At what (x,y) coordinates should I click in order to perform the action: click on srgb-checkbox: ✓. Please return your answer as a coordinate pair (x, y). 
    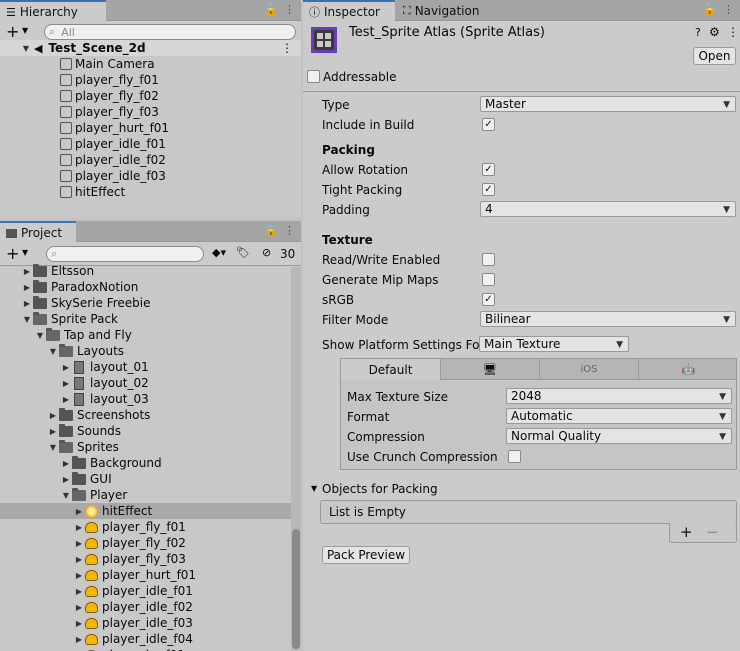
    Looking at the image, I should click on (488, 299).